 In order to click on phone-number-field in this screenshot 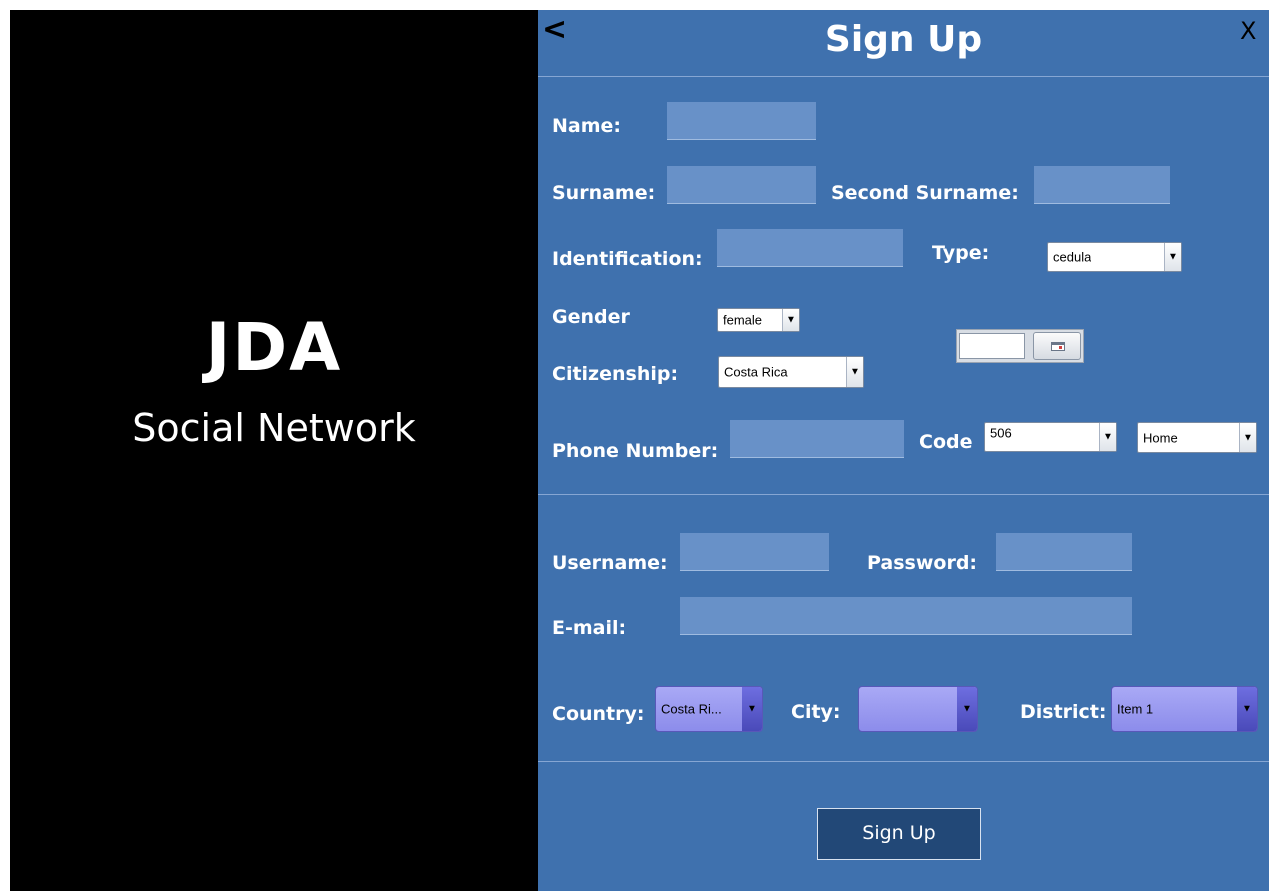, I will do `click(817, 439)`.